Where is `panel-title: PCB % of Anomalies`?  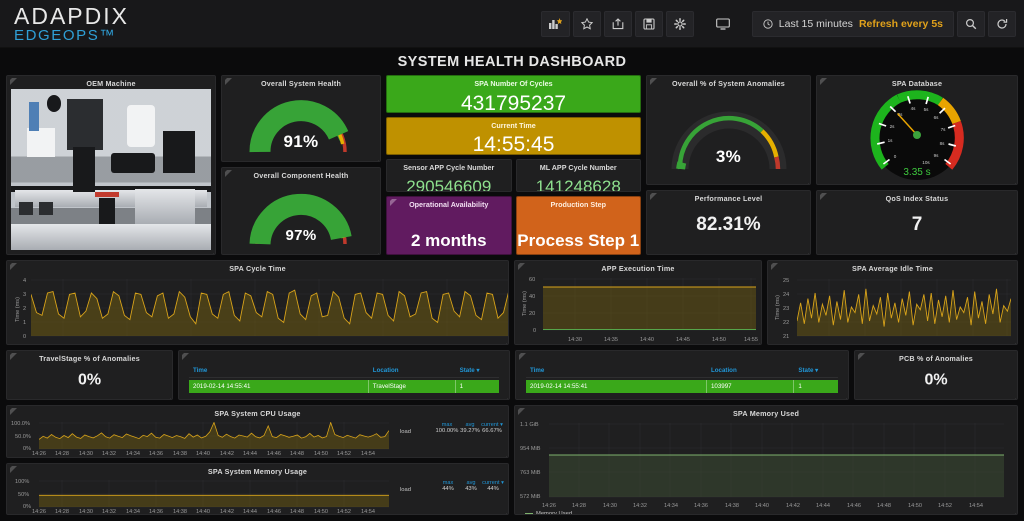
panel-title: PCB % of Anomalies is located at coordinates (936, 358).